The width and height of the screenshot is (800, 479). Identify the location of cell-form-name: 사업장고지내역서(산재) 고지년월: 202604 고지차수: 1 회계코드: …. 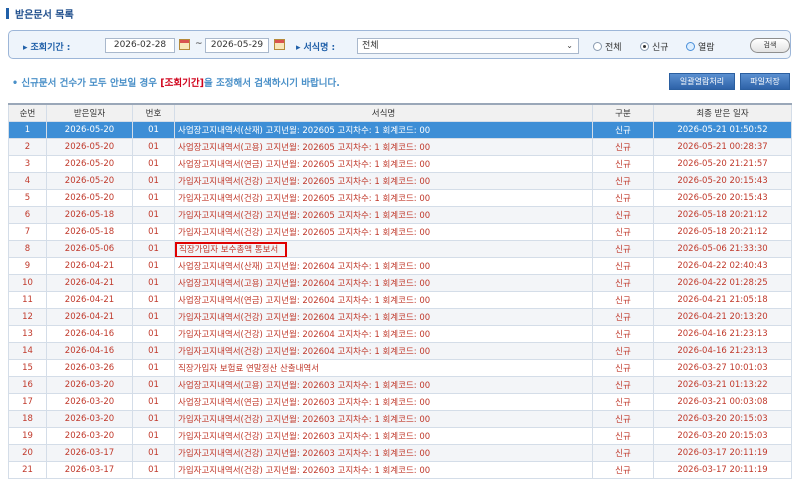
(383, 266).